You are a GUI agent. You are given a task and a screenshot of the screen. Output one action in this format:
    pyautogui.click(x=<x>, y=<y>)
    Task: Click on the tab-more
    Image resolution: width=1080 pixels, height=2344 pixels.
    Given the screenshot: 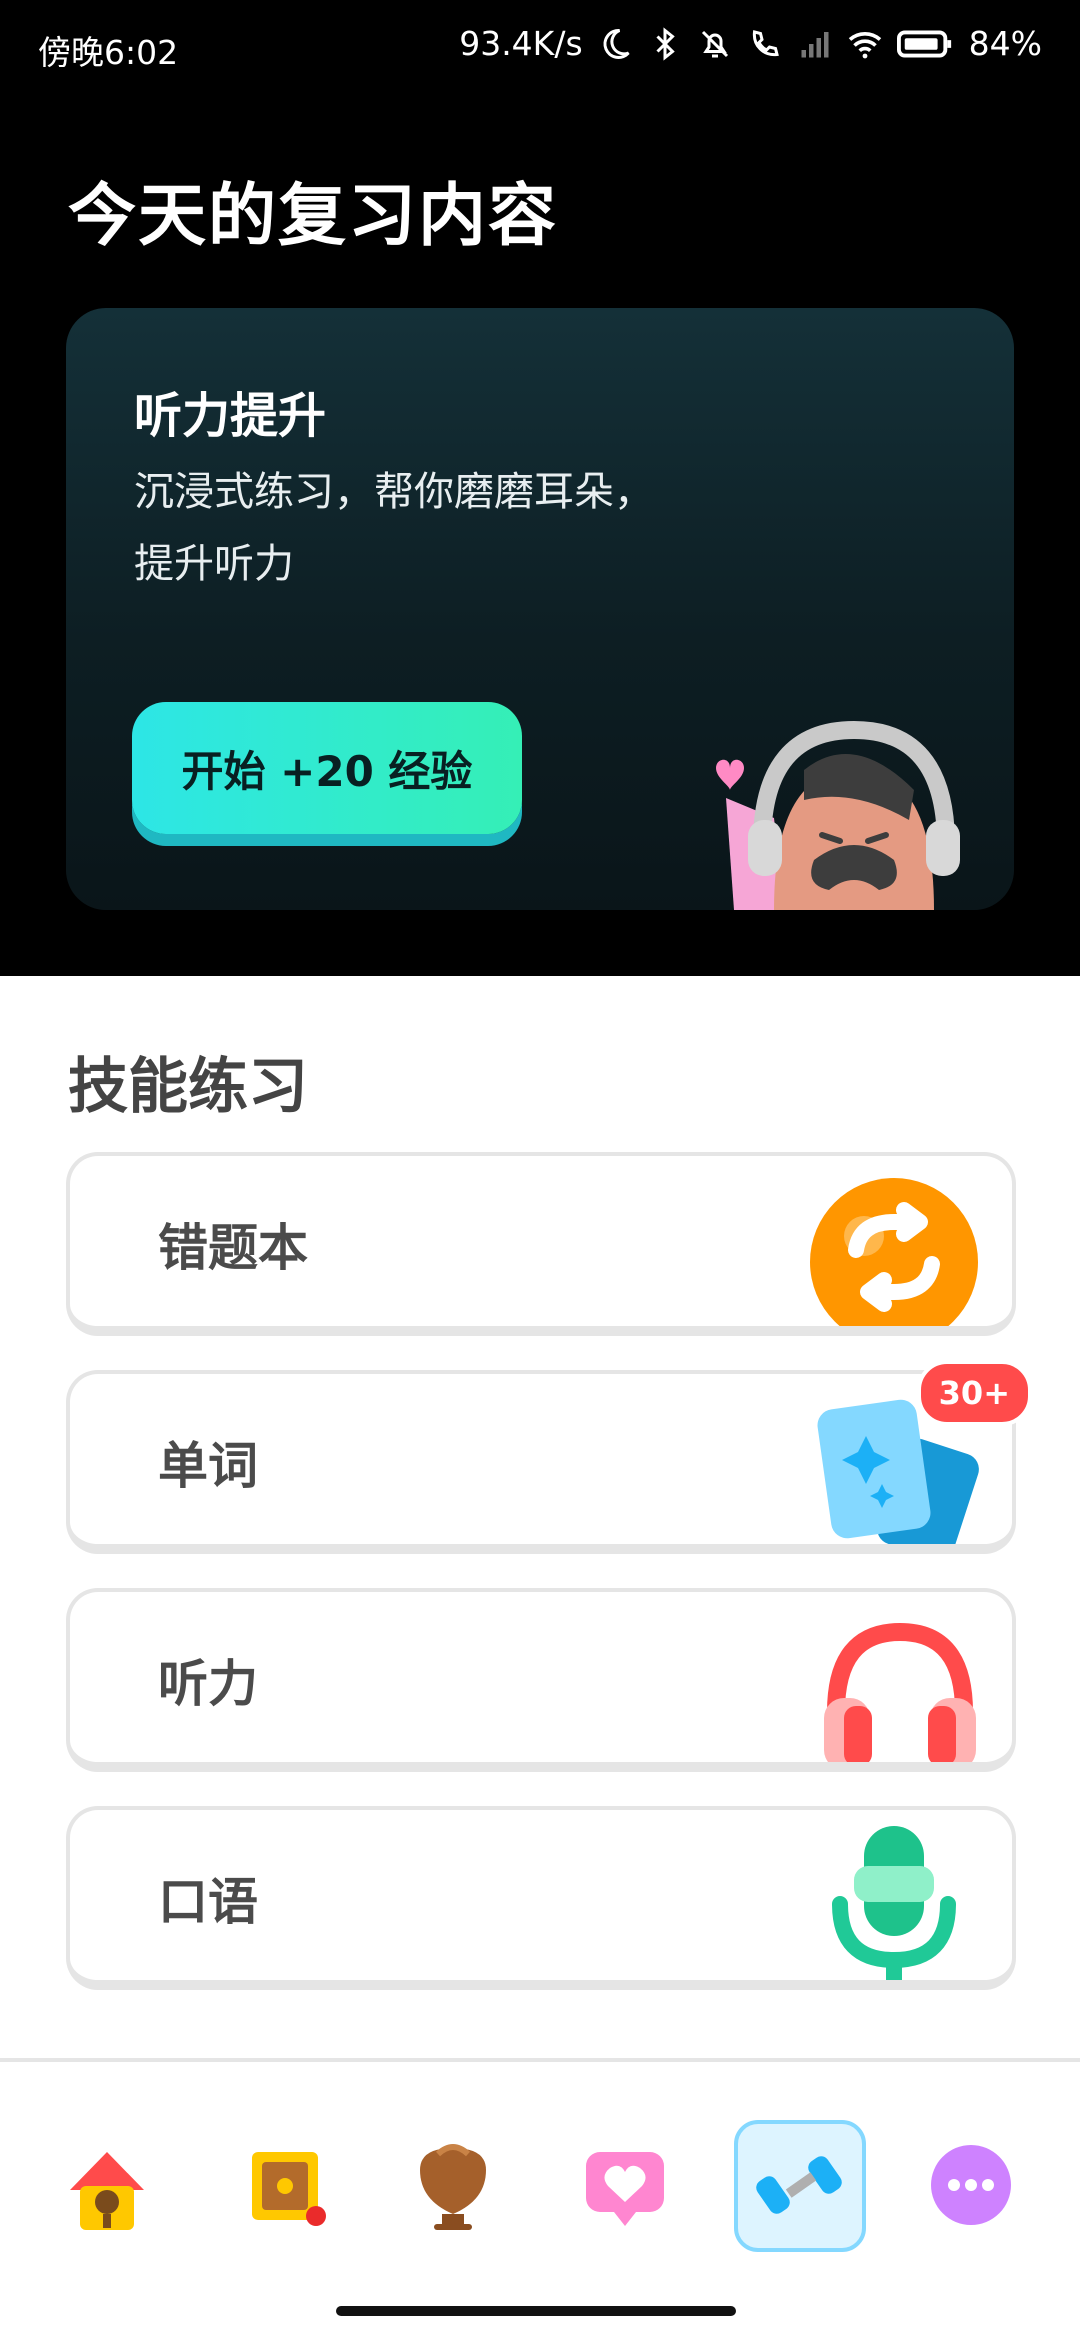 What is the action you would take?
    pyautogui.click(x=971, y=2185)
    